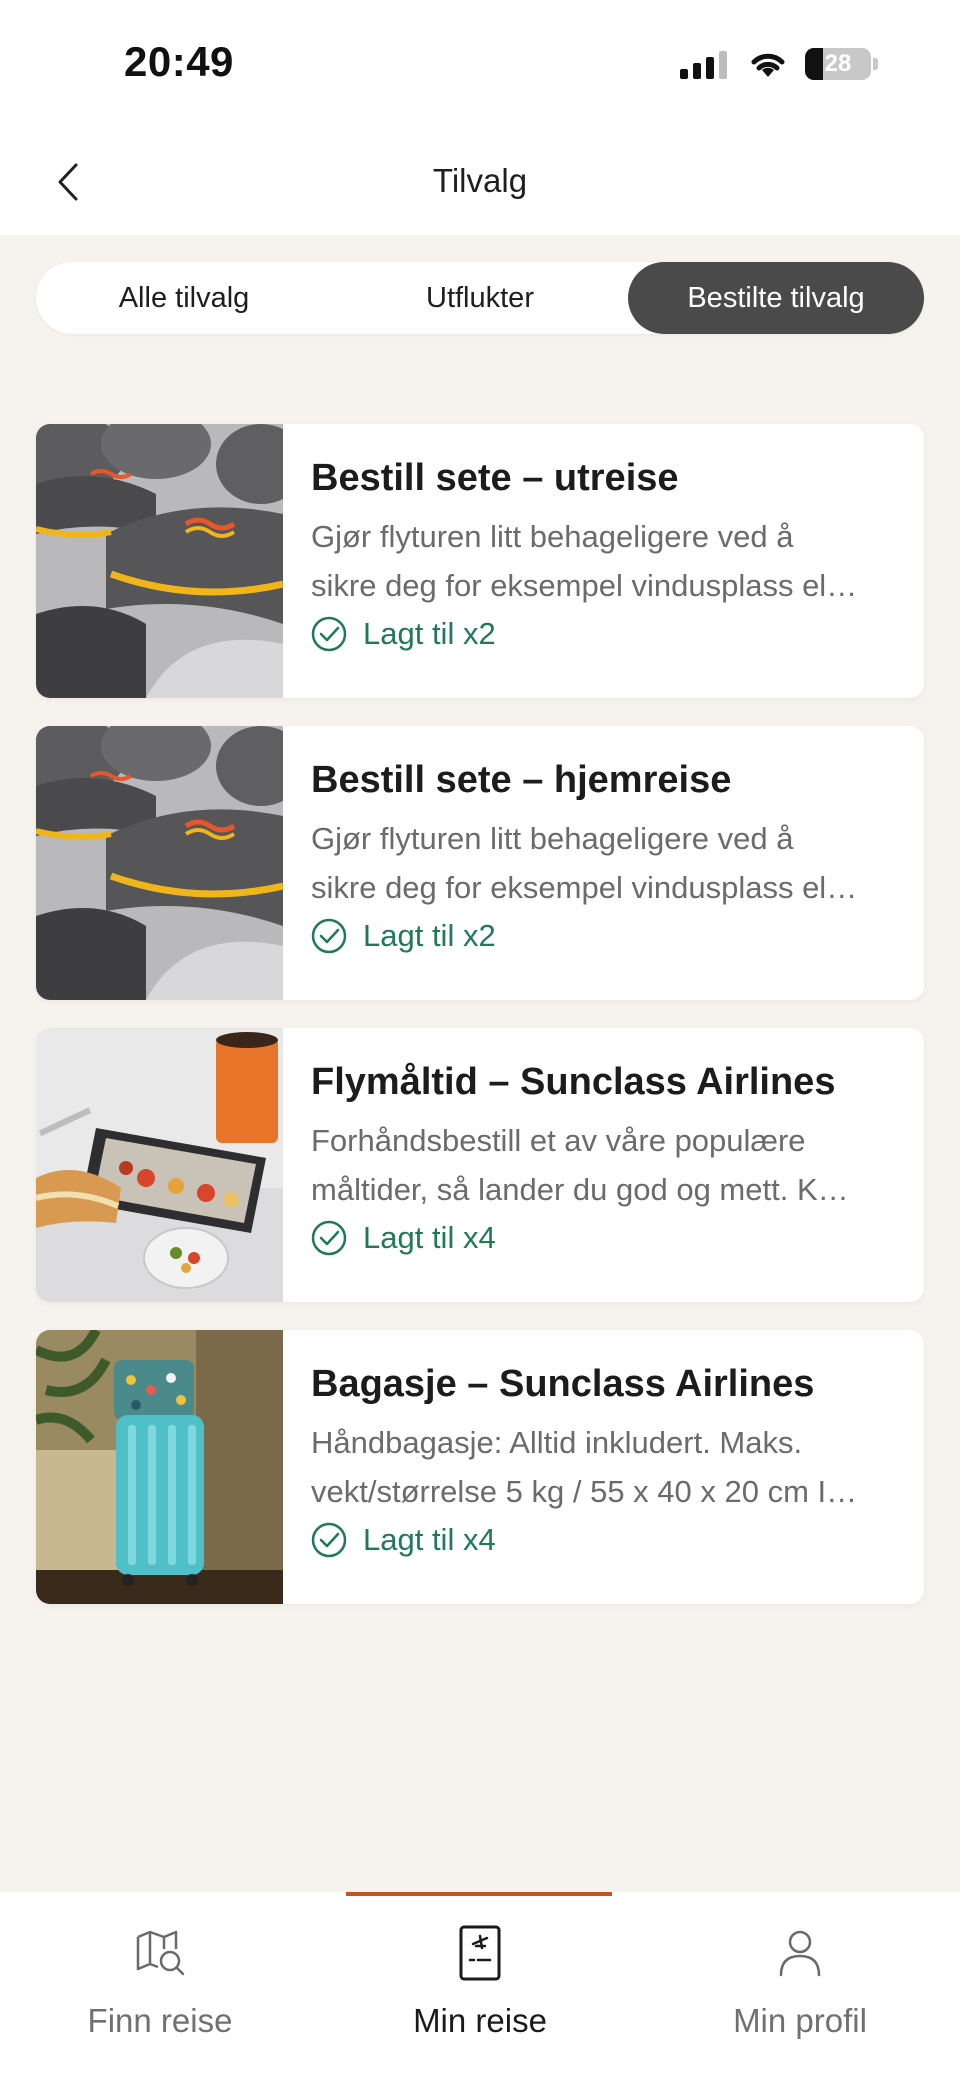 The height and width of the screenshot is (2081, 960). I want to click on card-description-line: Håndbagasje: Alltid inkludert. Maks., so click(557, 1442).